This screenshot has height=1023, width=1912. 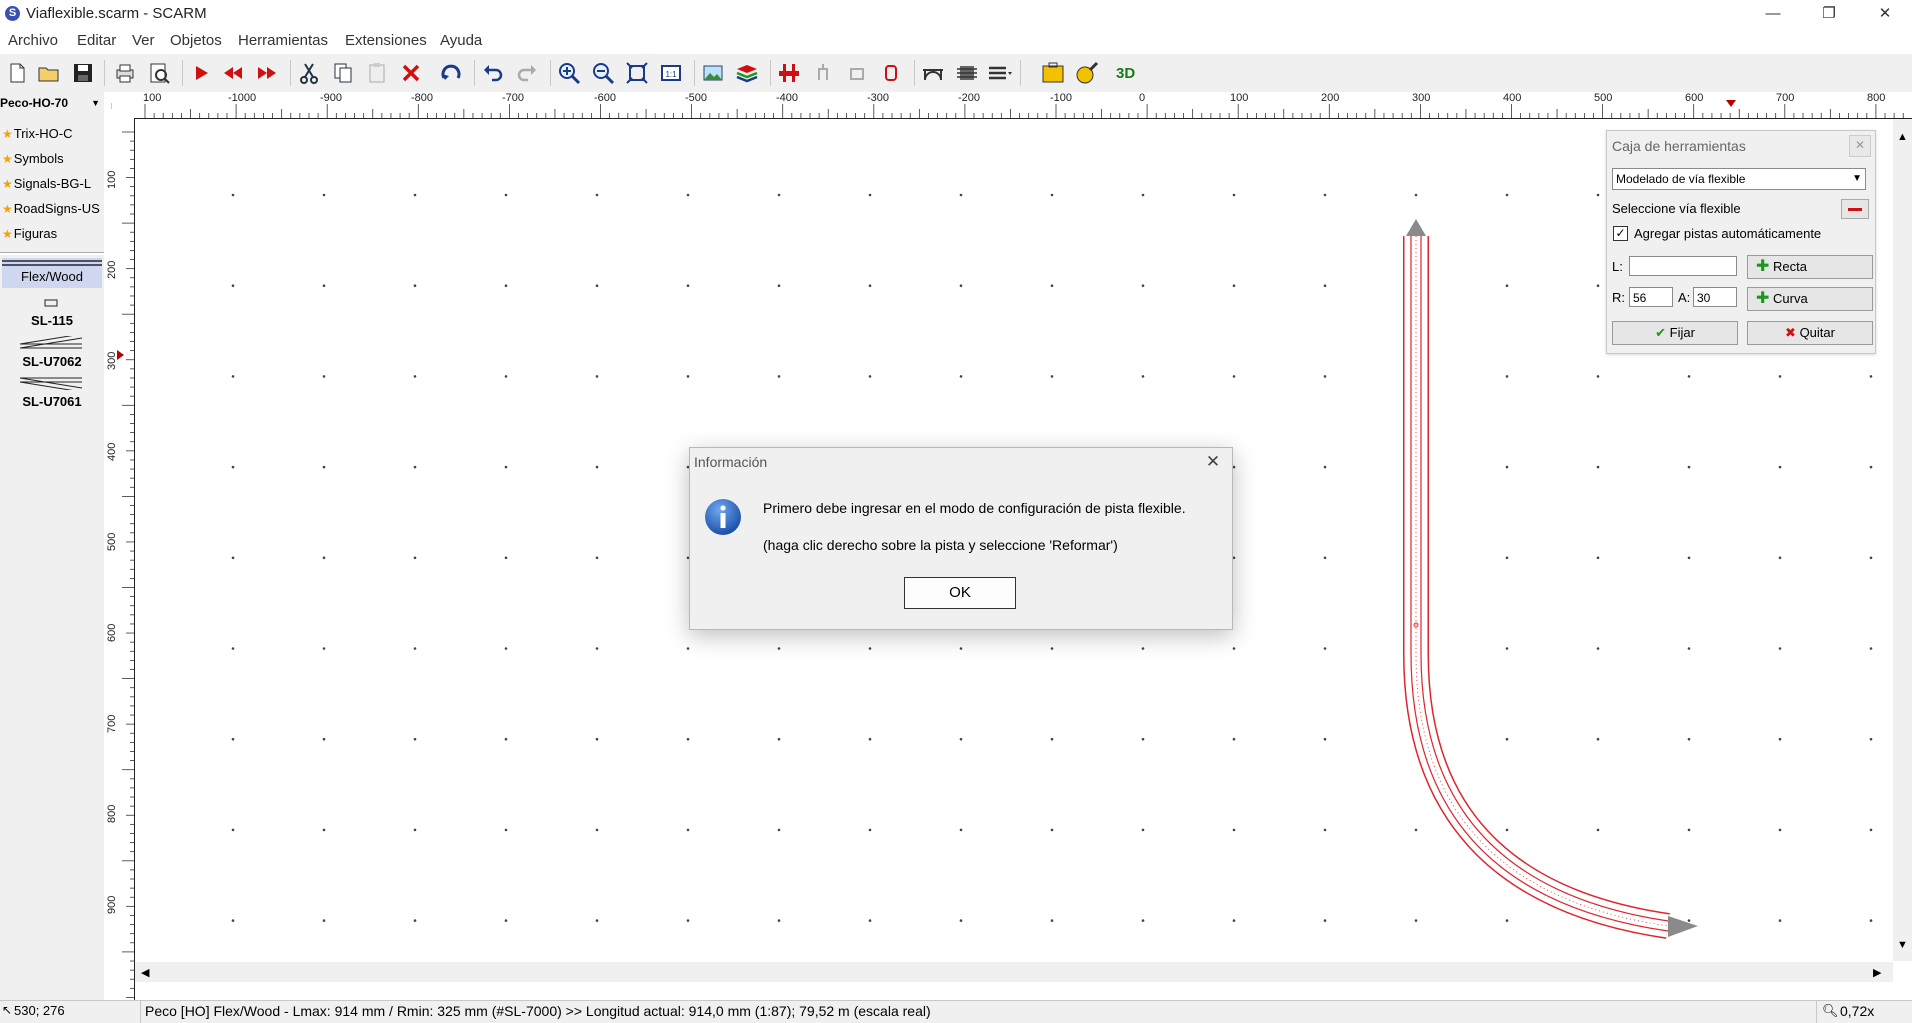 I want to click on menu-ayuda: Ayuda, so click(x=461, y=40).